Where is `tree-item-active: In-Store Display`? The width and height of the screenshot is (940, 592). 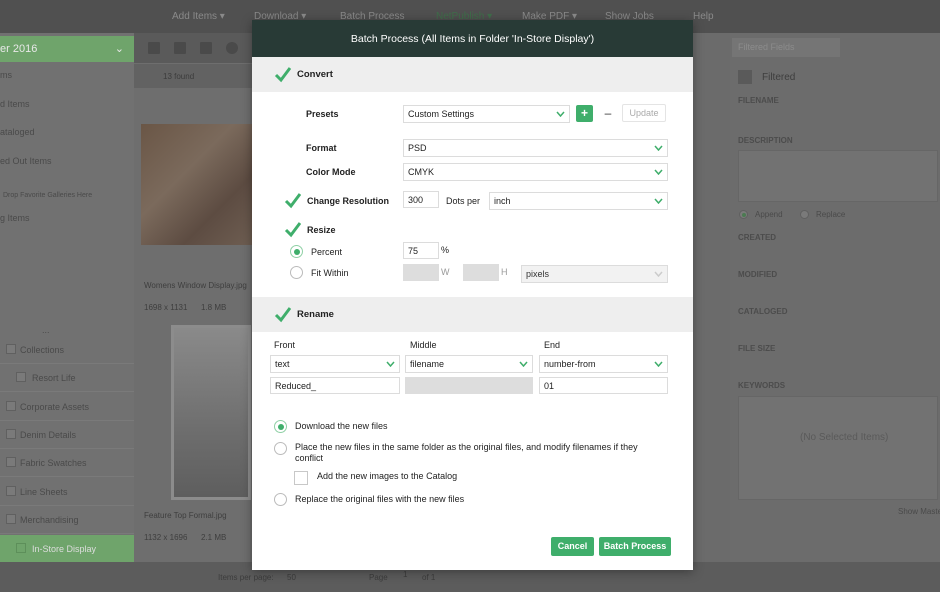 tree-item-active: In-Store Display is located at coordinates (67, 549).